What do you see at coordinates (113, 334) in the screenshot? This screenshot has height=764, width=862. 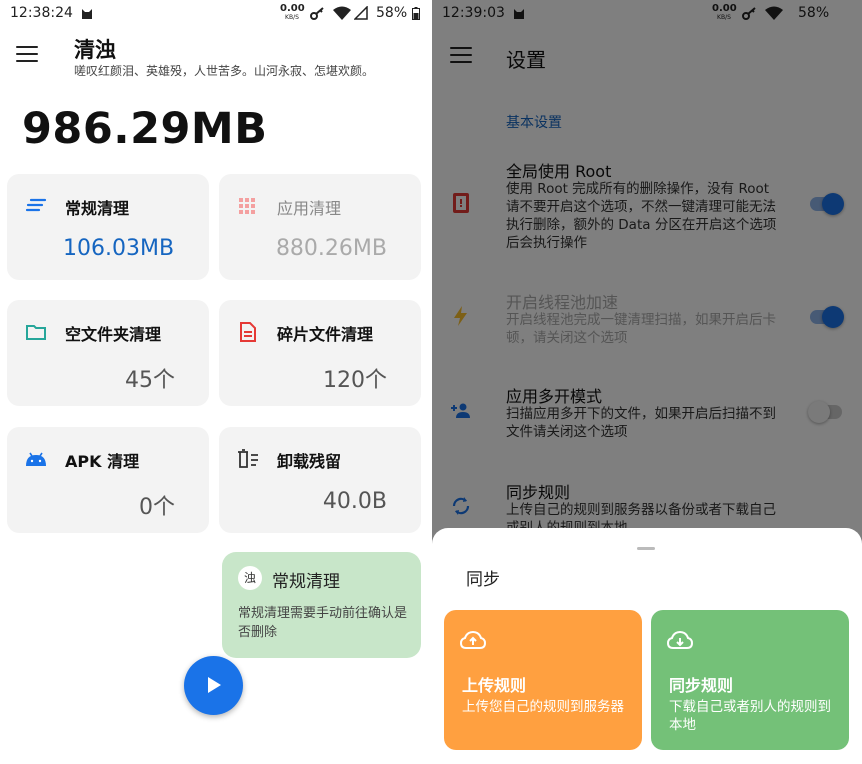 I see `card-label: 空文件夹清理` at bounding box center [113, 334].